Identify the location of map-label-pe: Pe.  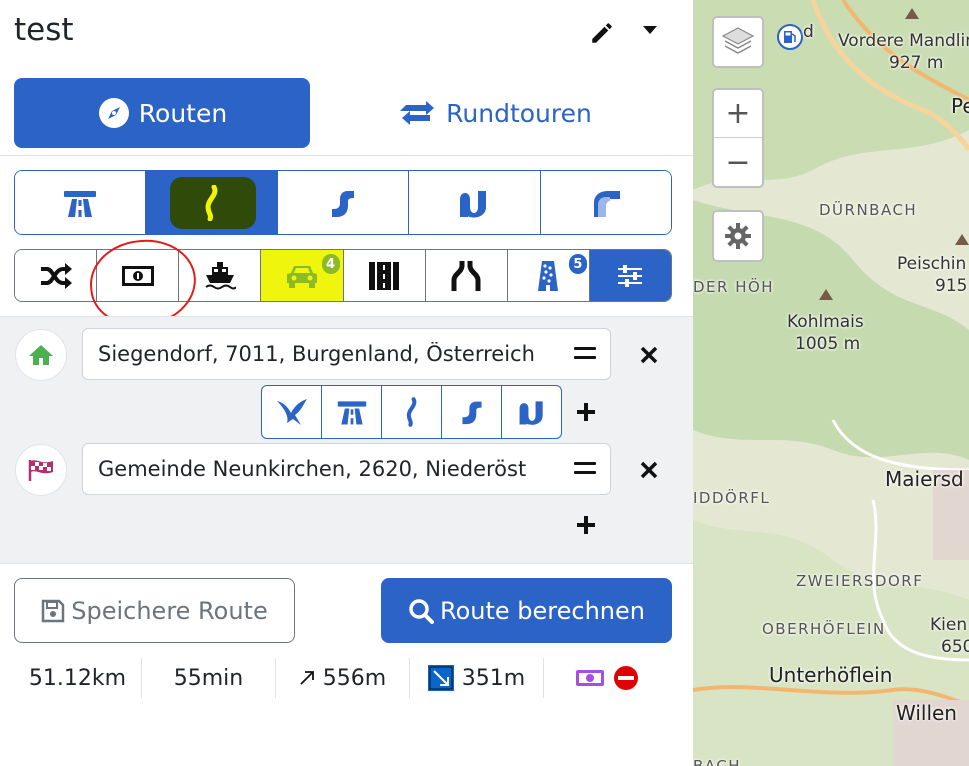
(960, 106).